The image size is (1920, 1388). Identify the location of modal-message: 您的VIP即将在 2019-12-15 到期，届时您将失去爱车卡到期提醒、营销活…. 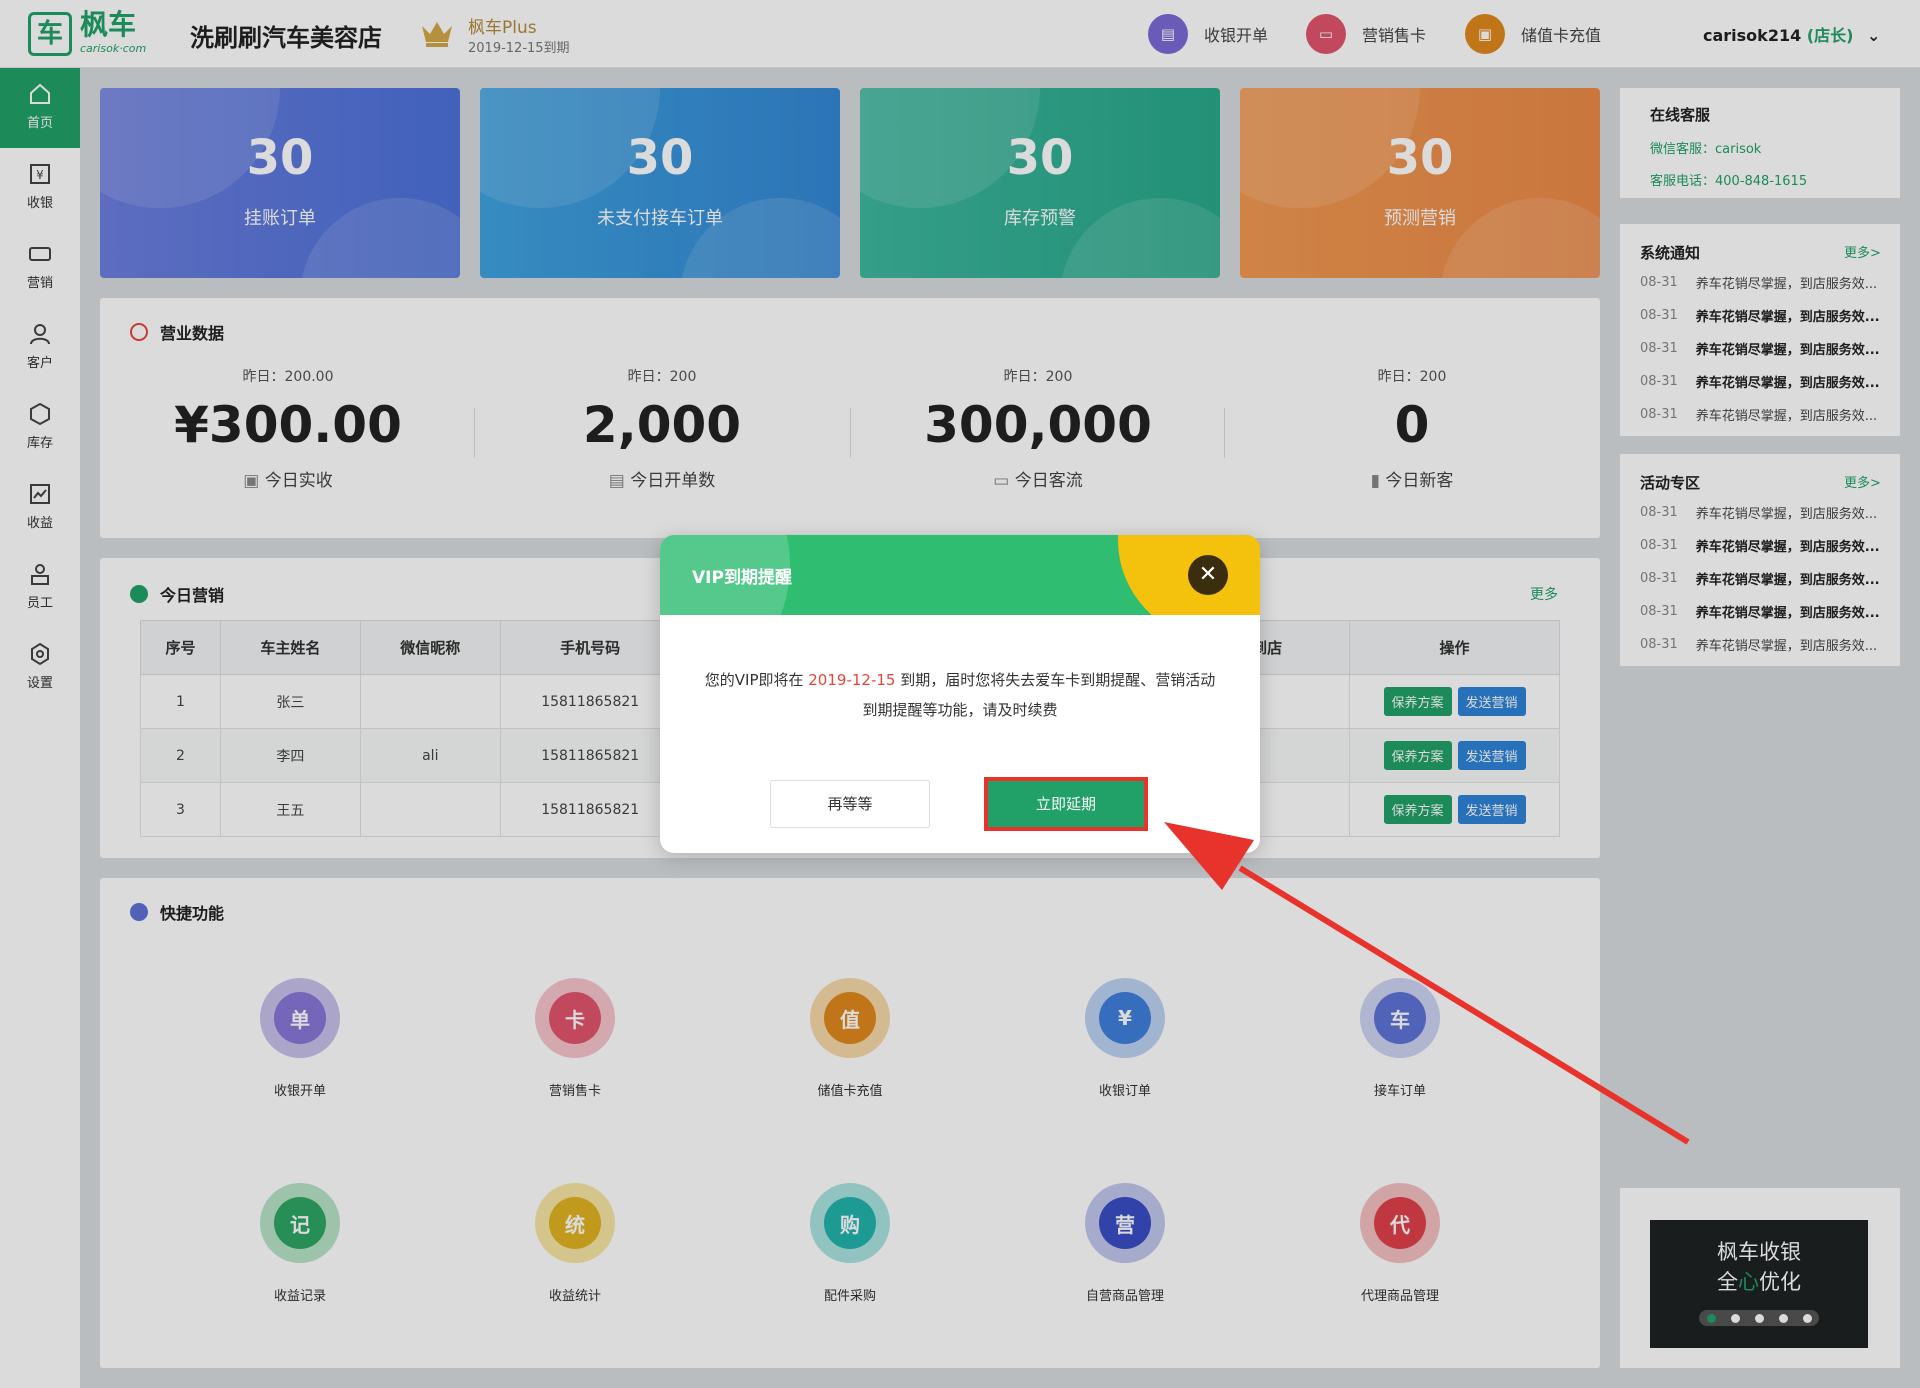
(960, 695).